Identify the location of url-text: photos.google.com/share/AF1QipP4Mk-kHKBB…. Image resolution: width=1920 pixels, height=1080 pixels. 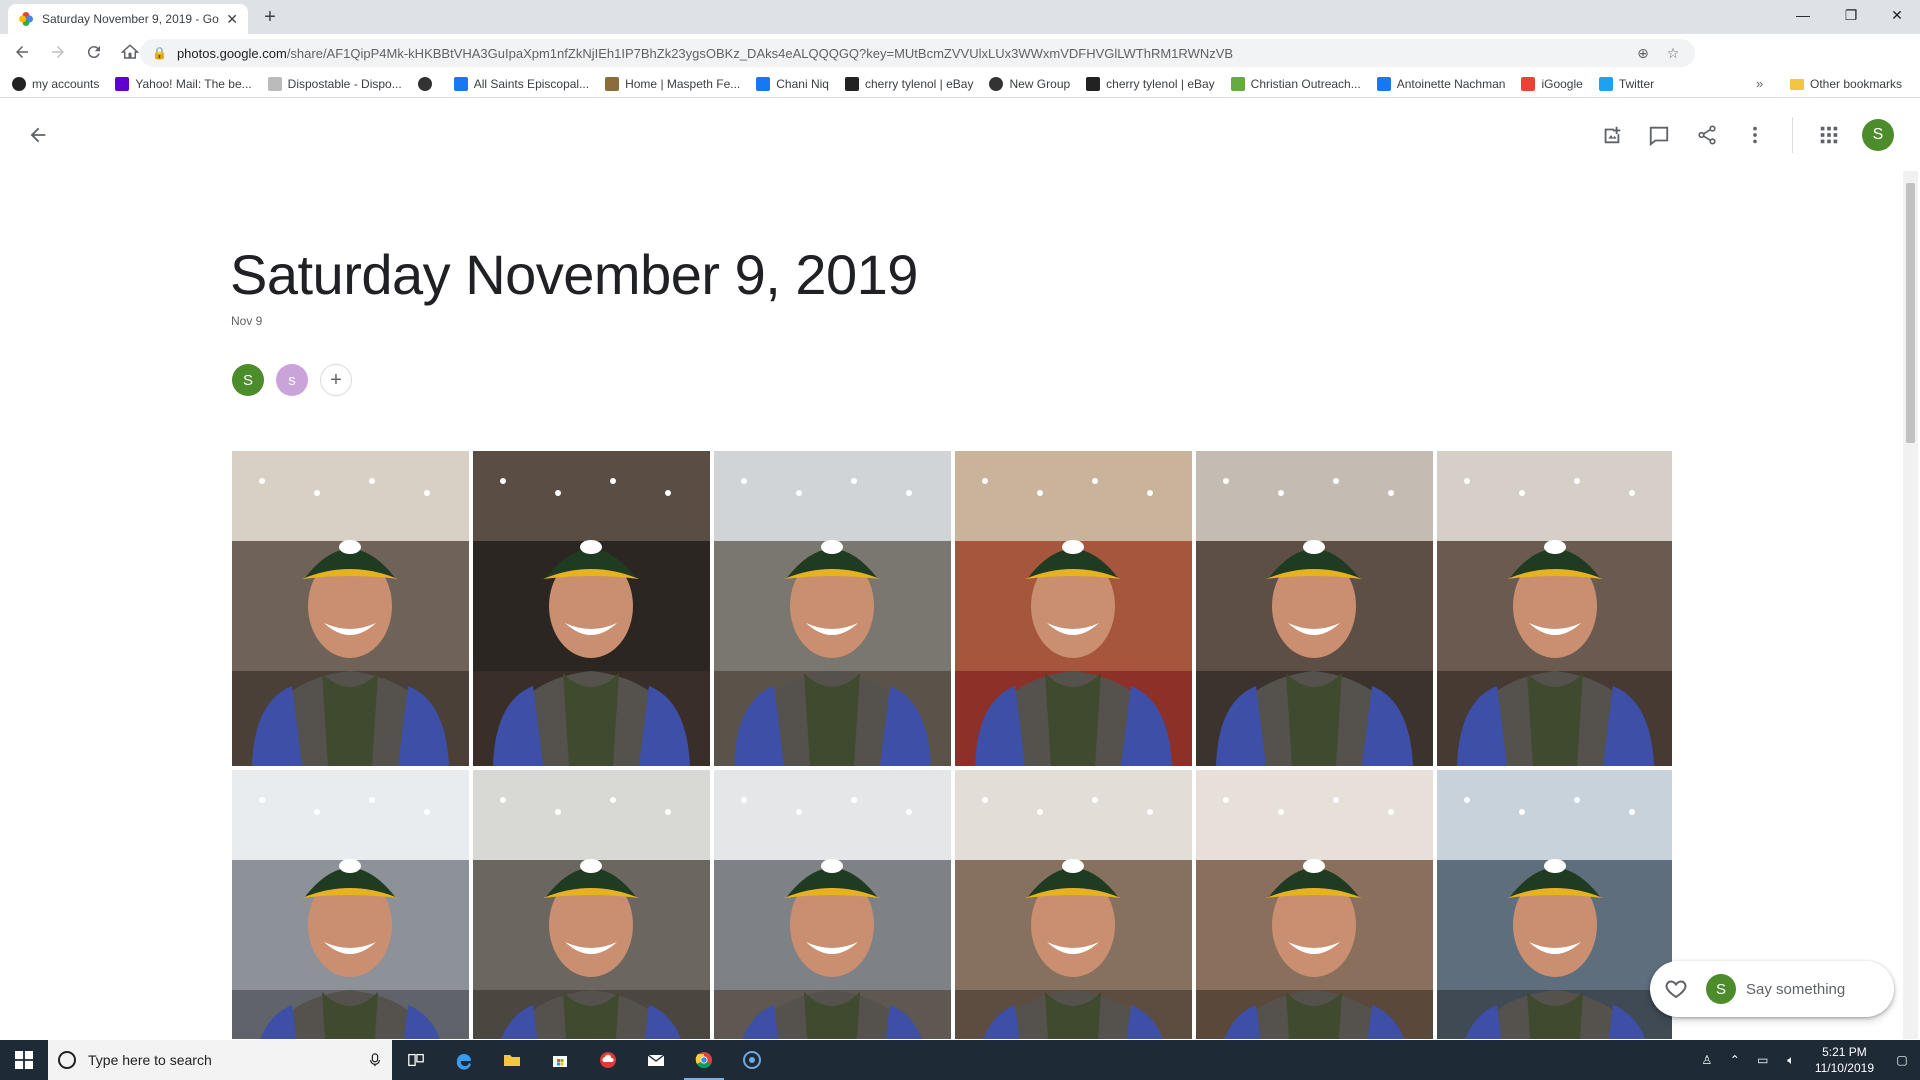
(900, 53).